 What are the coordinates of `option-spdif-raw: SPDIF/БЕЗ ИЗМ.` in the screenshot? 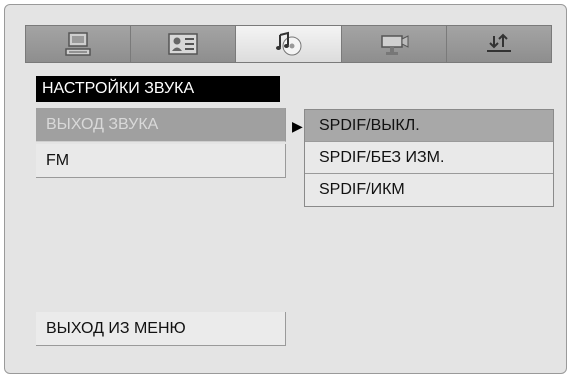 It's located at (429, 158).